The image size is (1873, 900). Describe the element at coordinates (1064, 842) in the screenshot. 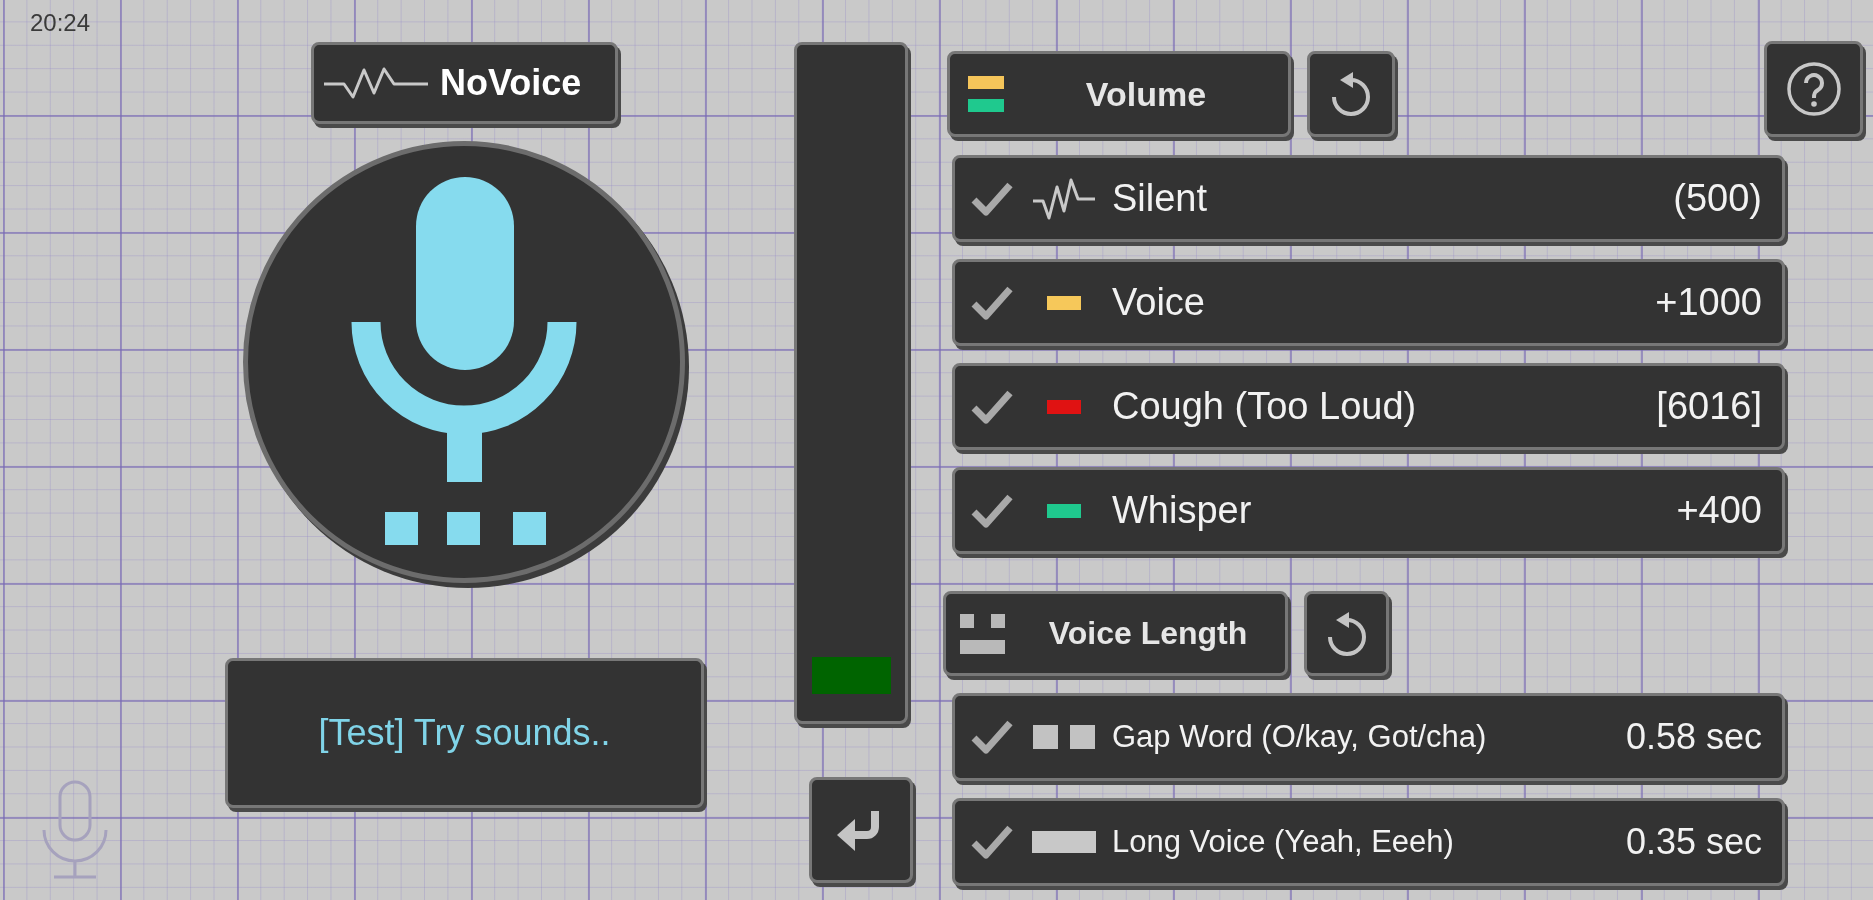

I see `bar-icon` at that location.